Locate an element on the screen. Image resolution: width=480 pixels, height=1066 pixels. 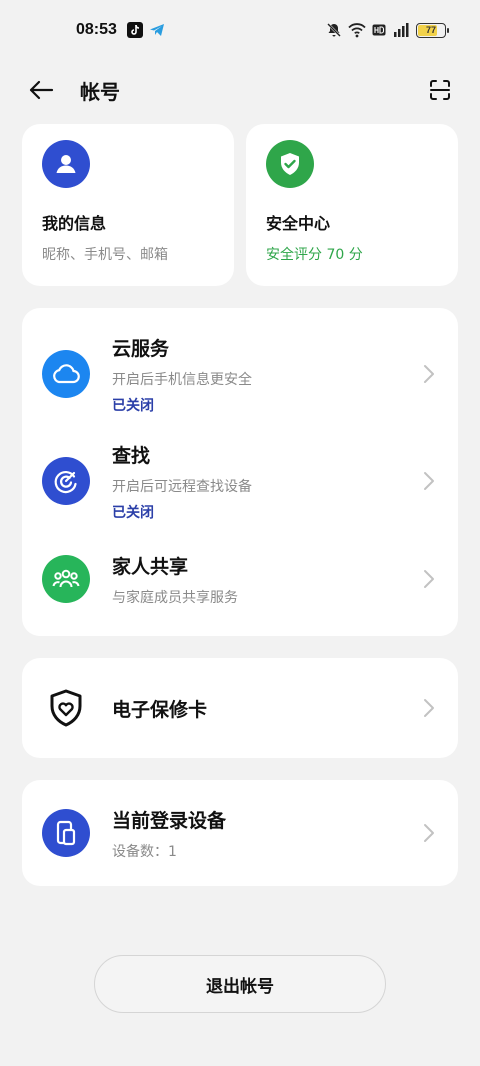
warranty-title: 电子保修卡 is located at coordinates (160, 709).